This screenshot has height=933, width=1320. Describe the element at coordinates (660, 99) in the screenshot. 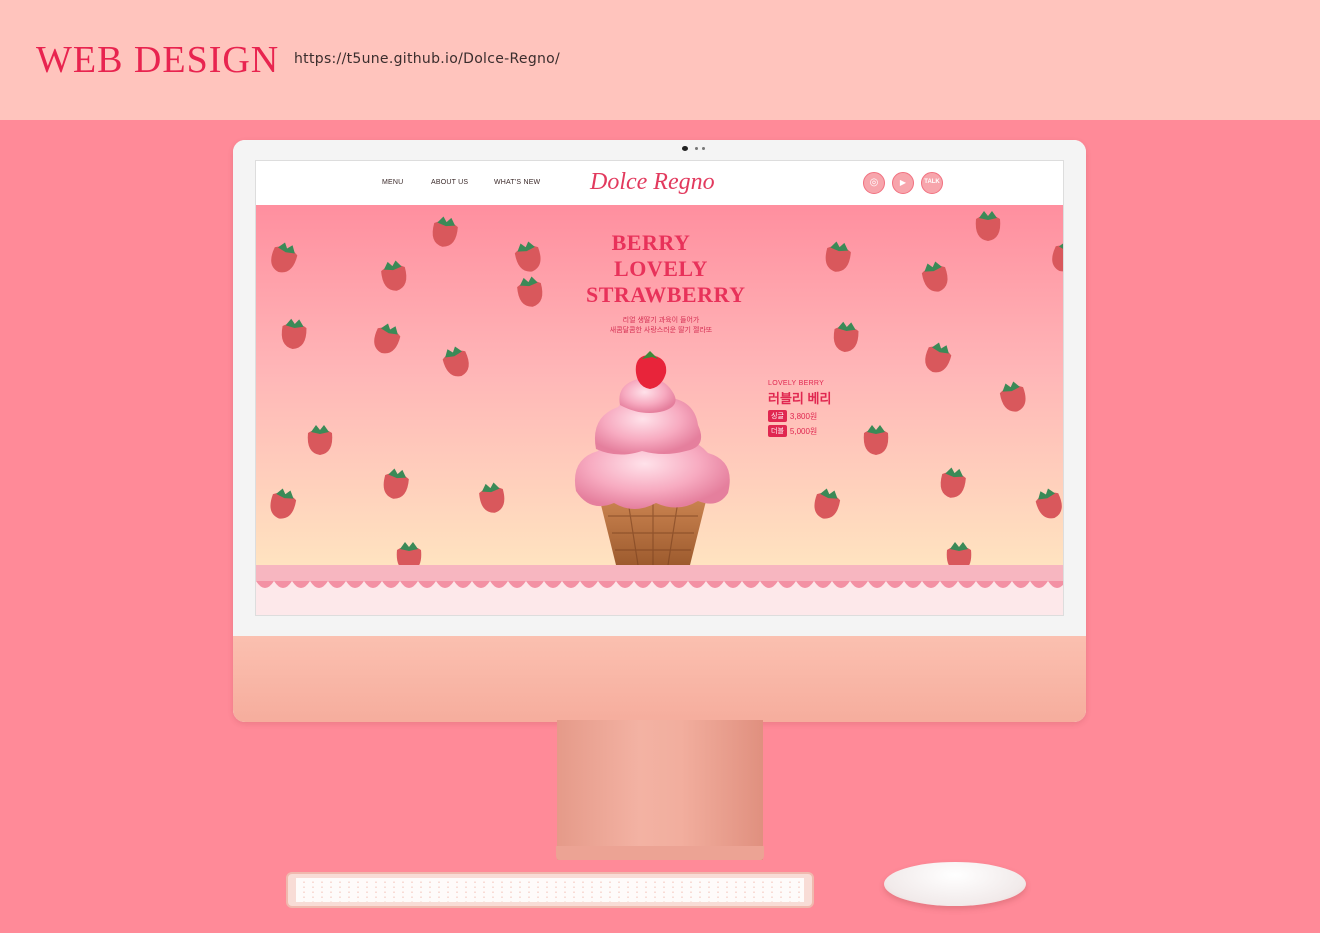

I see `wave-divider` at that location.